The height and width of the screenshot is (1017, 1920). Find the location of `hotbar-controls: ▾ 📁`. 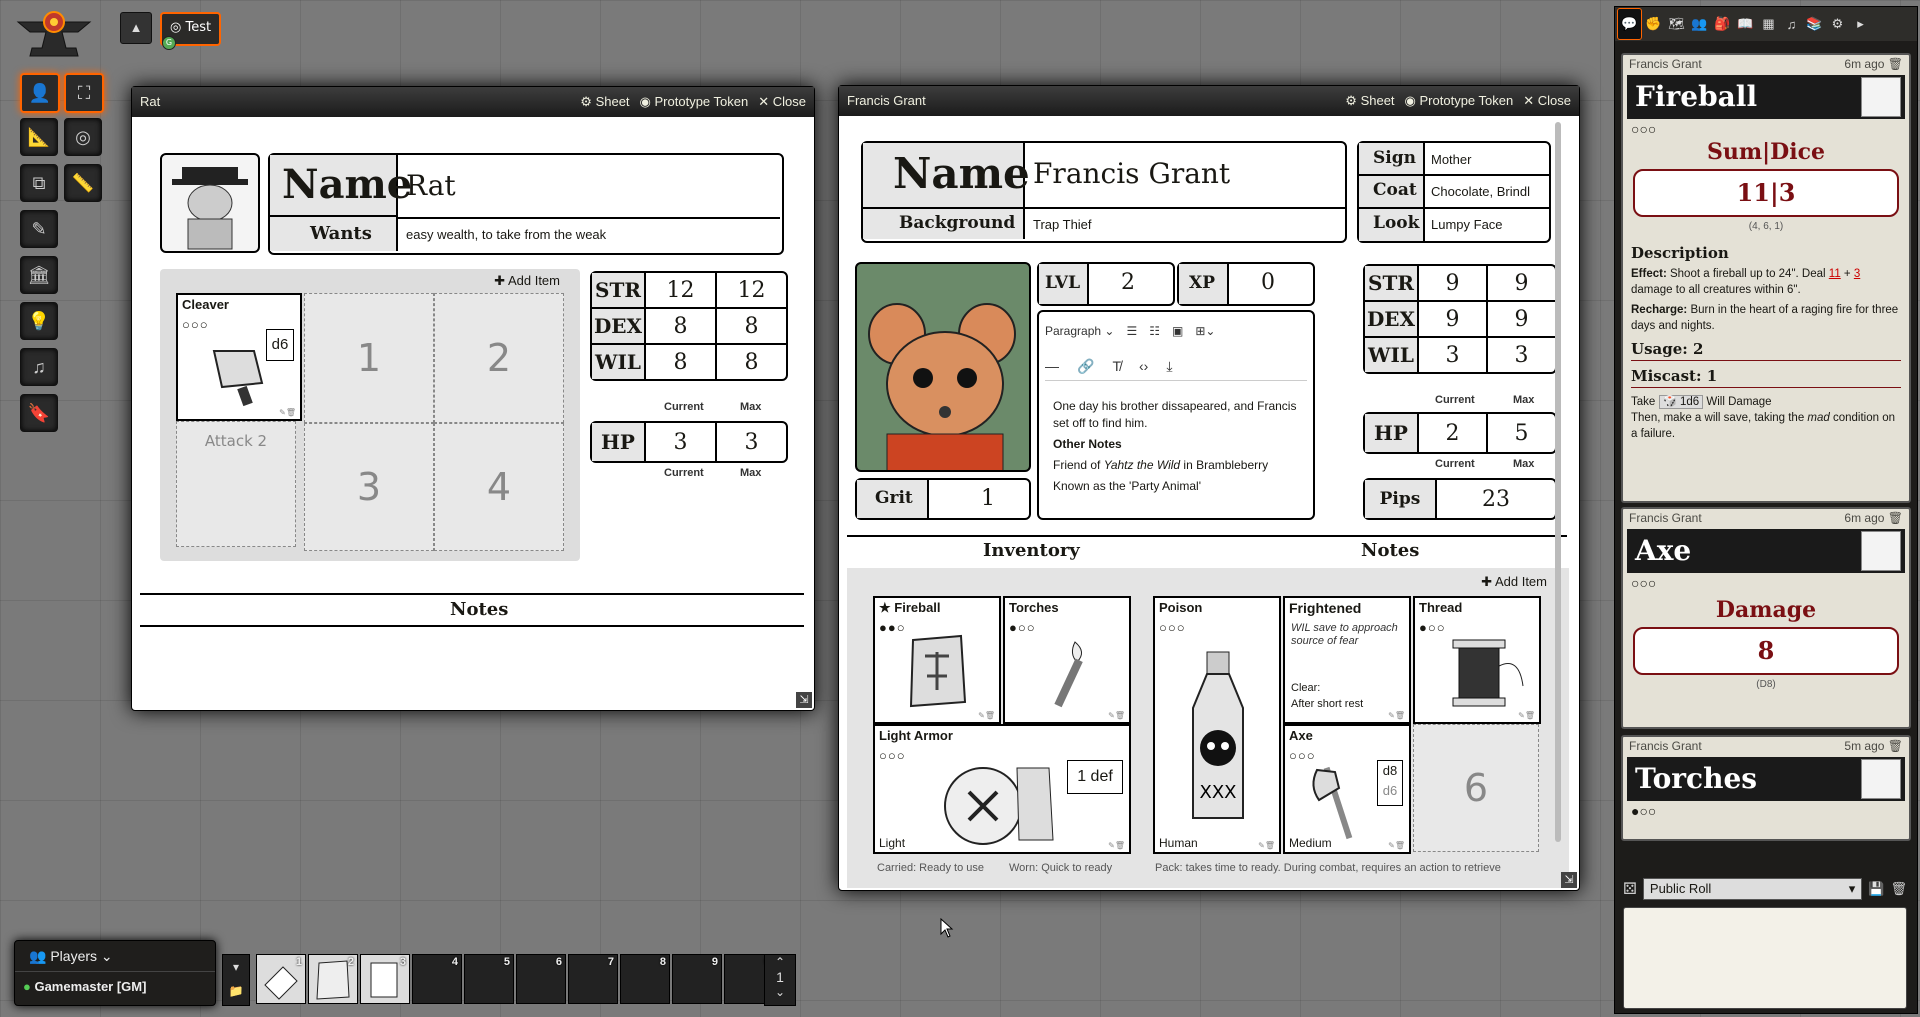

hotbar-controls: ▾ 📁 is located at coordinates (236, 980).